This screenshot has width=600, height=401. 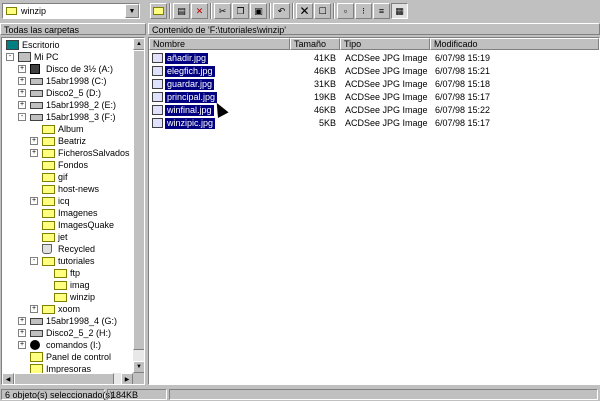 I want to click on tree-item-label: Disco de 3½ (A:), so click(x=80, y=69).